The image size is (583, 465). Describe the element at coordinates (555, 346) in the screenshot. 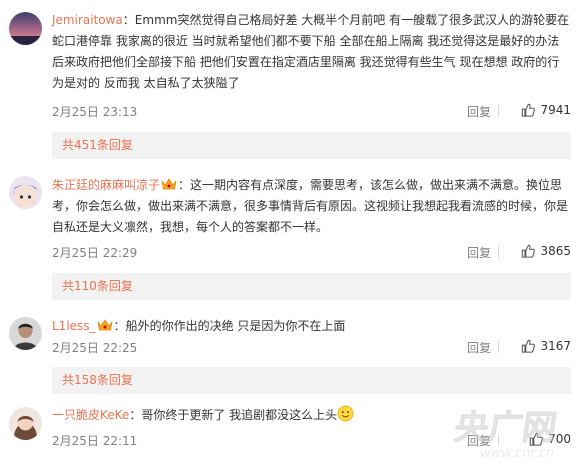

I see `like-count: 3167` at that location.